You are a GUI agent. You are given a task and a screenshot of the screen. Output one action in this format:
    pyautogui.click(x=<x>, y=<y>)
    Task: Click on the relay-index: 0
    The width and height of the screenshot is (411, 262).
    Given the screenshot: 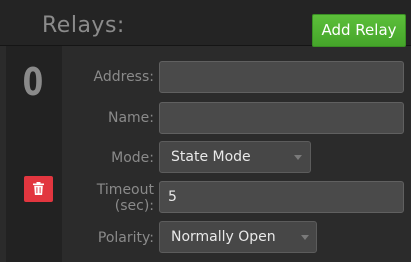 What is the action you would take?
    pyautogui.click(x=33, y=82)
    